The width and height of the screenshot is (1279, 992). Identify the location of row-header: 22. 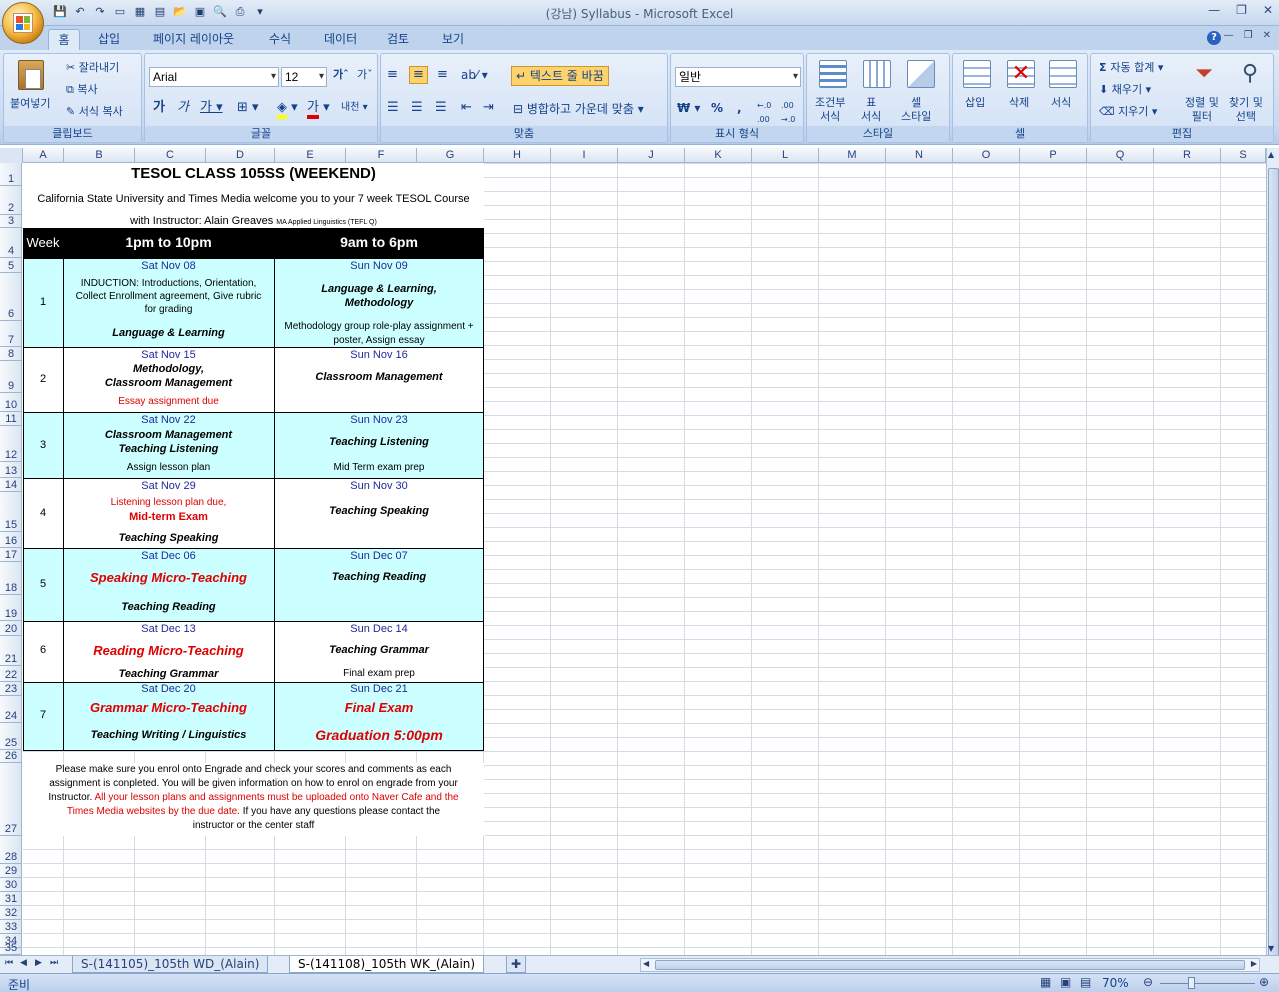
(11, 674).